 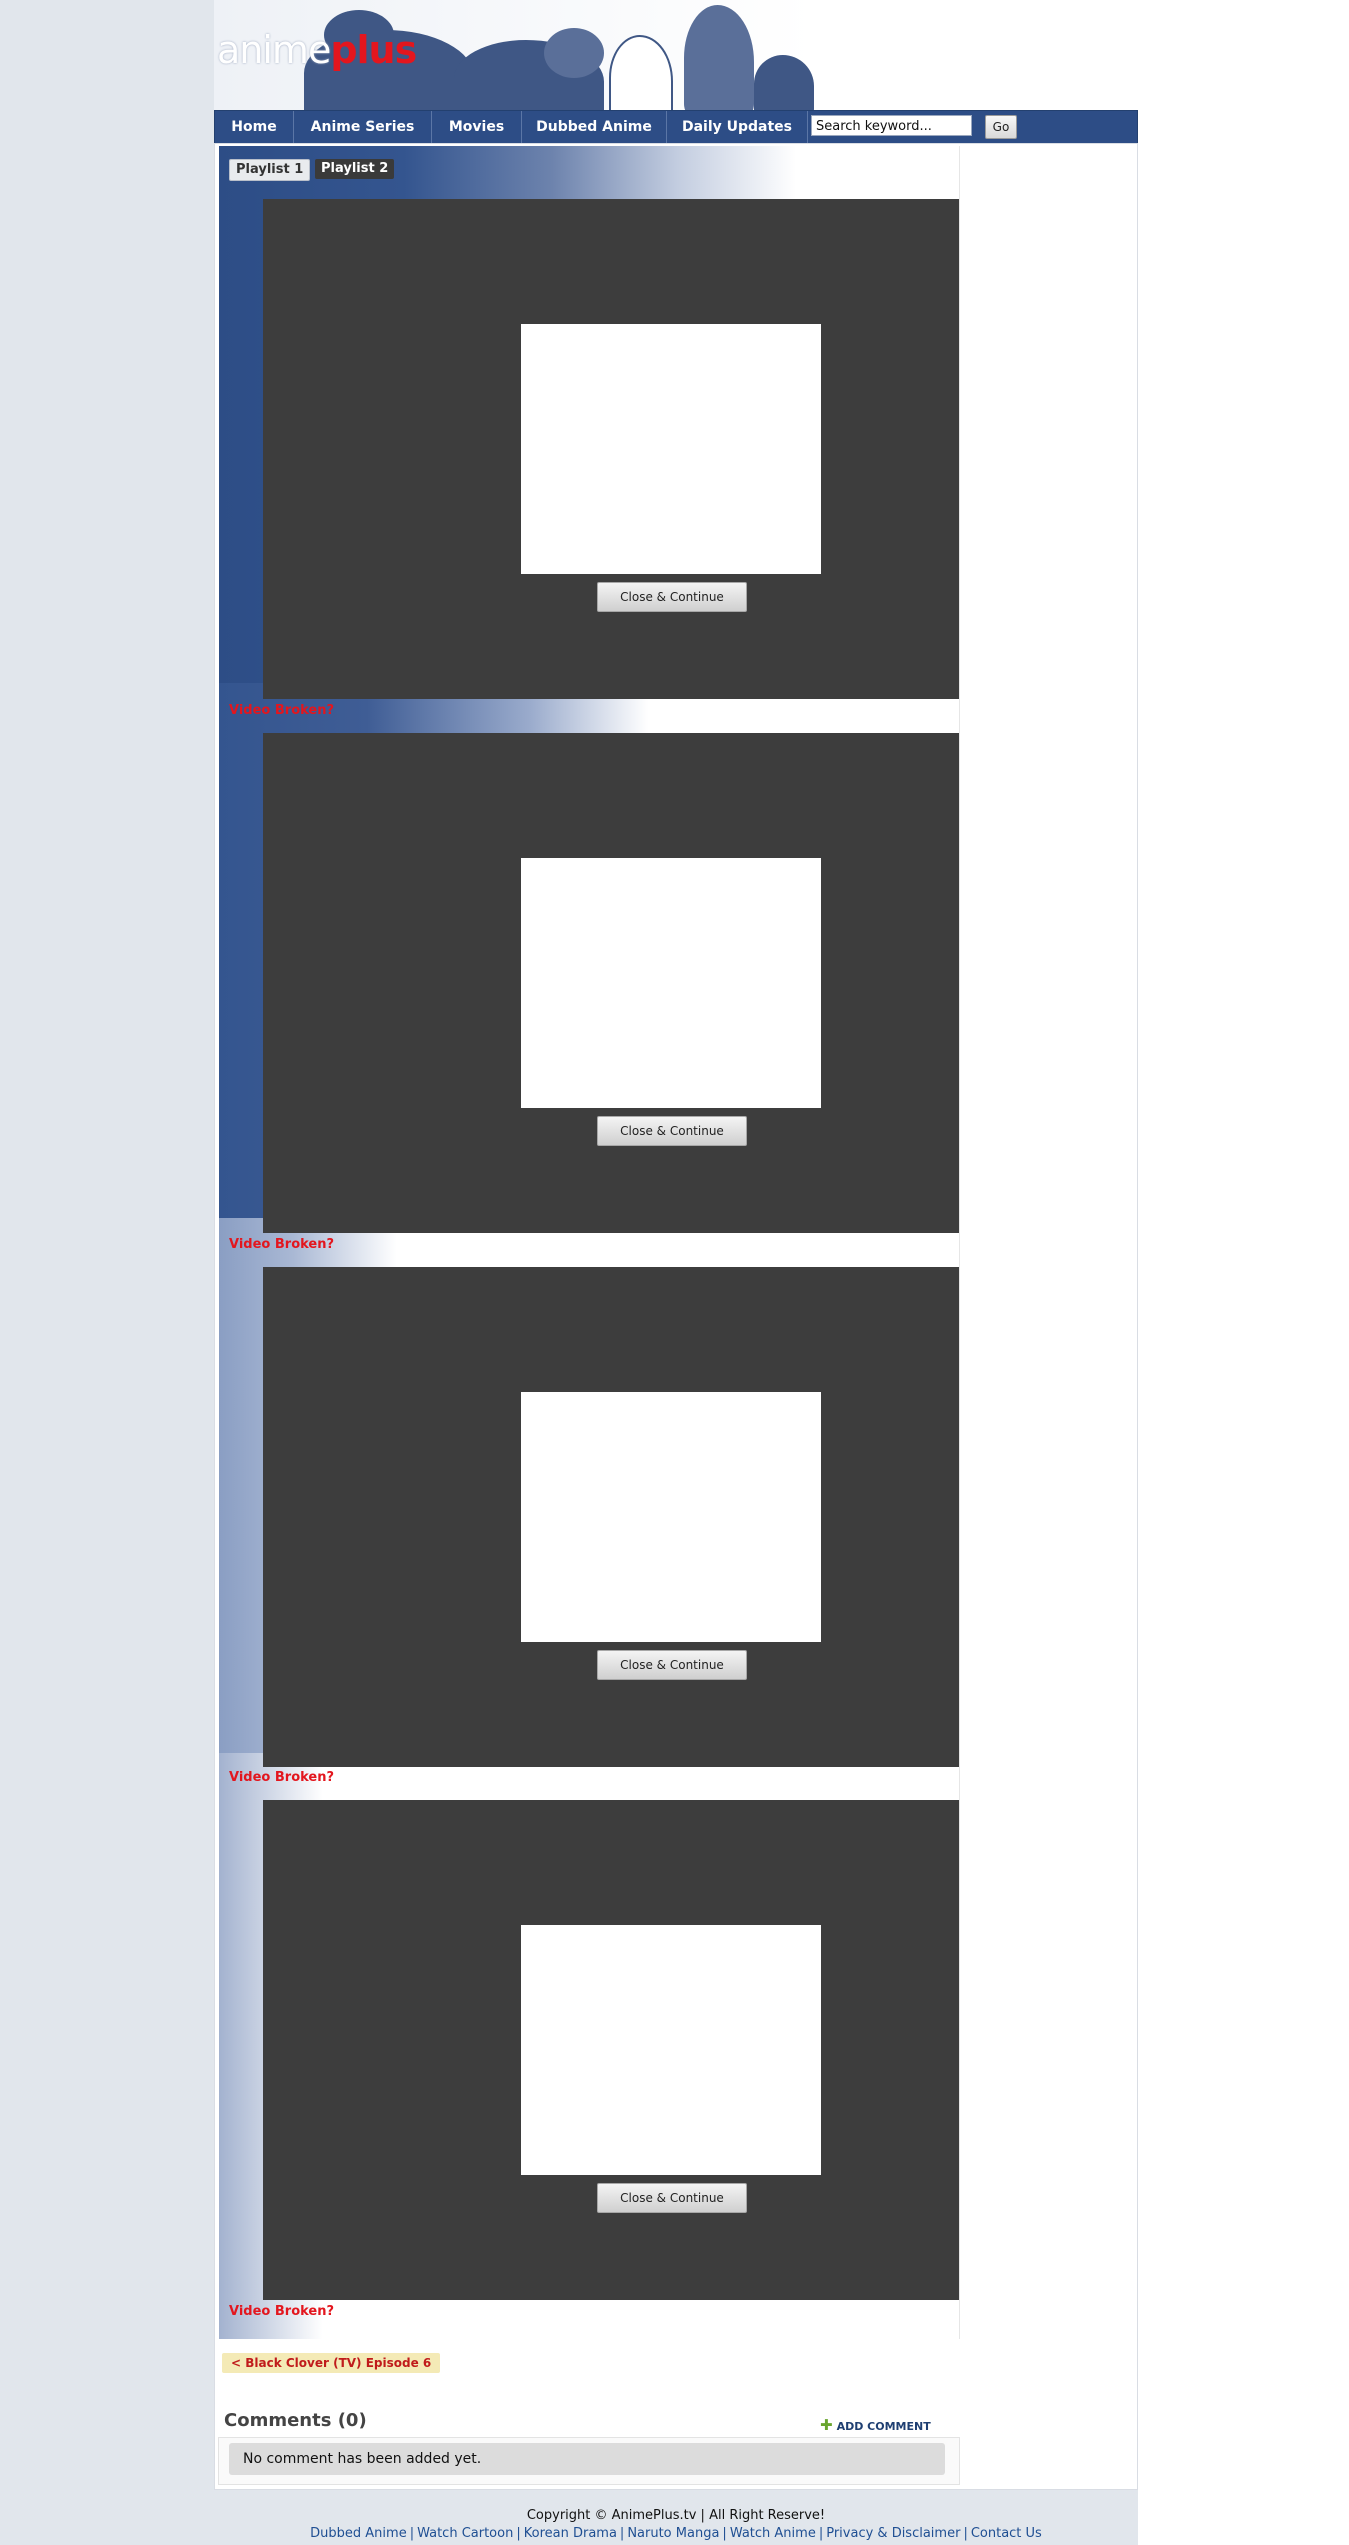 What do you see at coordinates (773, 2533) in the screenshot?
I see `footer-link-watch-anime: Watch Anime` at bounding box center [773, 2533].